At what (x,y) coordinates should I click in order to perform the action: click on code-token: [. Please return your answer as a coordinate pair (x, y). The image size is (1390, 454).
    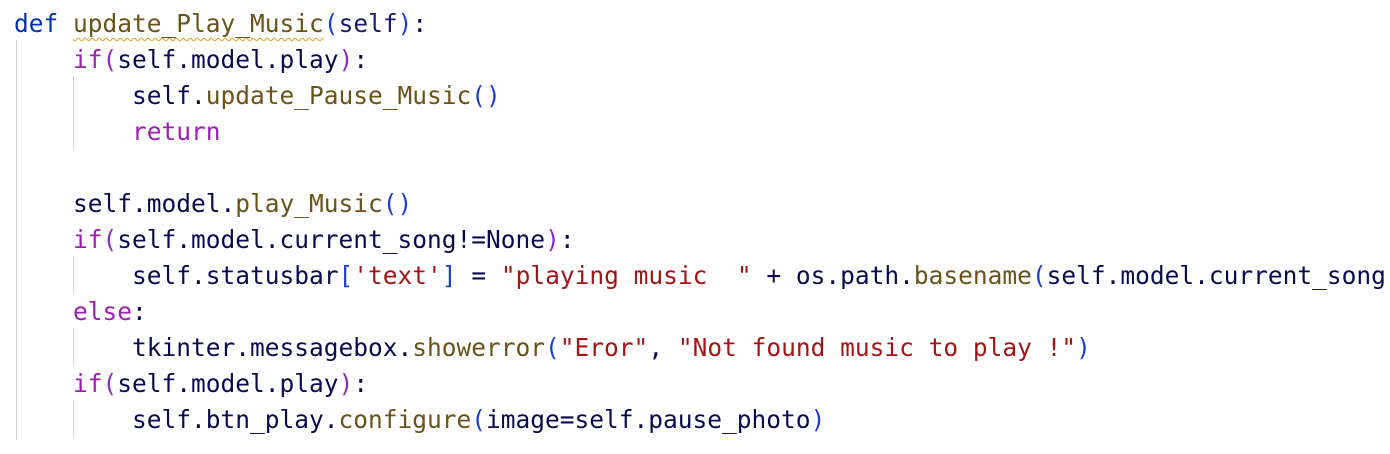
    Looking at the image, I should click on (346, 275).